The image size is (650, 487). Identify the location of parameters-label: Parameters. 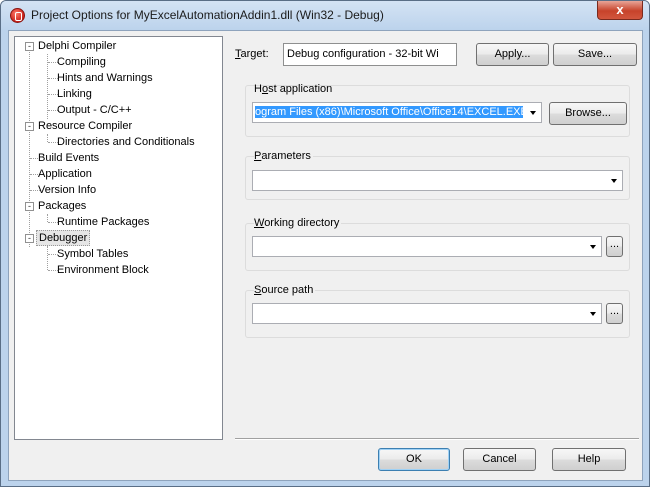
(283, 156).